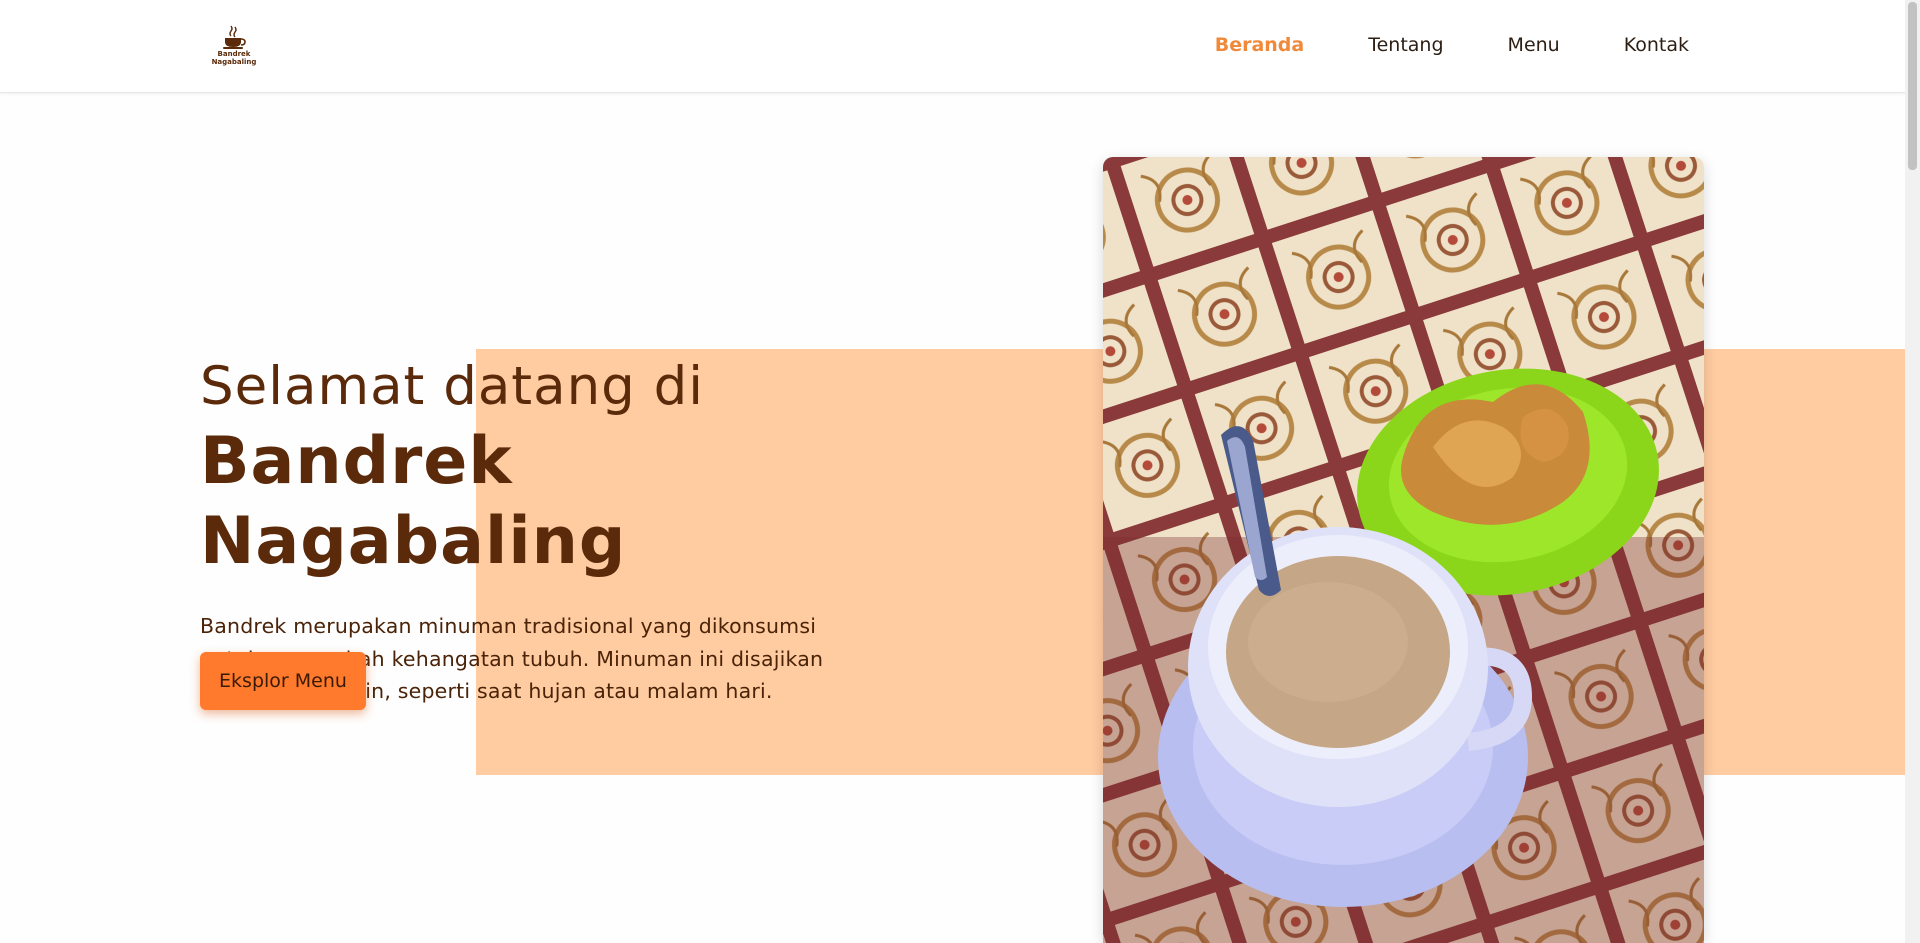 The width and height of the screenshot is (1920, 943). Describe the element at coordinates (283, 681) in the screenshot. I see `explore-menu-button: Eksplor Menu` at that location.